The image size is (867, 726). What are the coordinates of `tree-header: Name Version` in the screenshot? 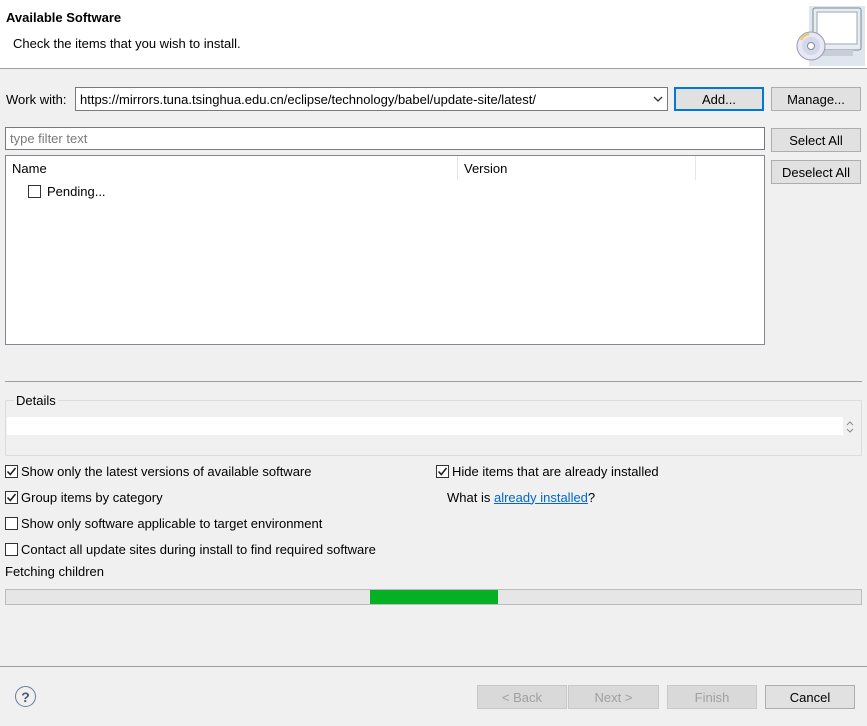 It's located at (385, 168).